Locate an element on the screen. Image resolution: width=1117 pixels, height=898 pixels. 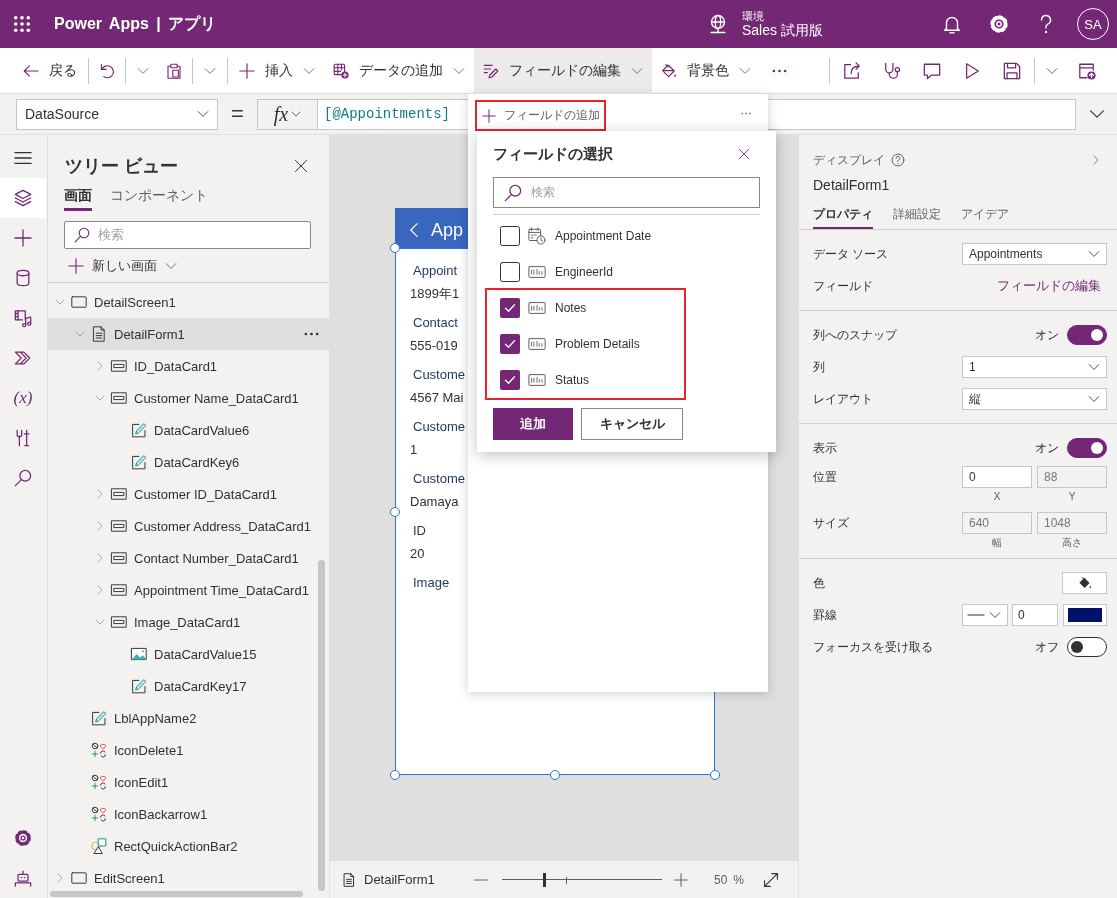
field-value: Damaya is located at coordinates (434, 502).